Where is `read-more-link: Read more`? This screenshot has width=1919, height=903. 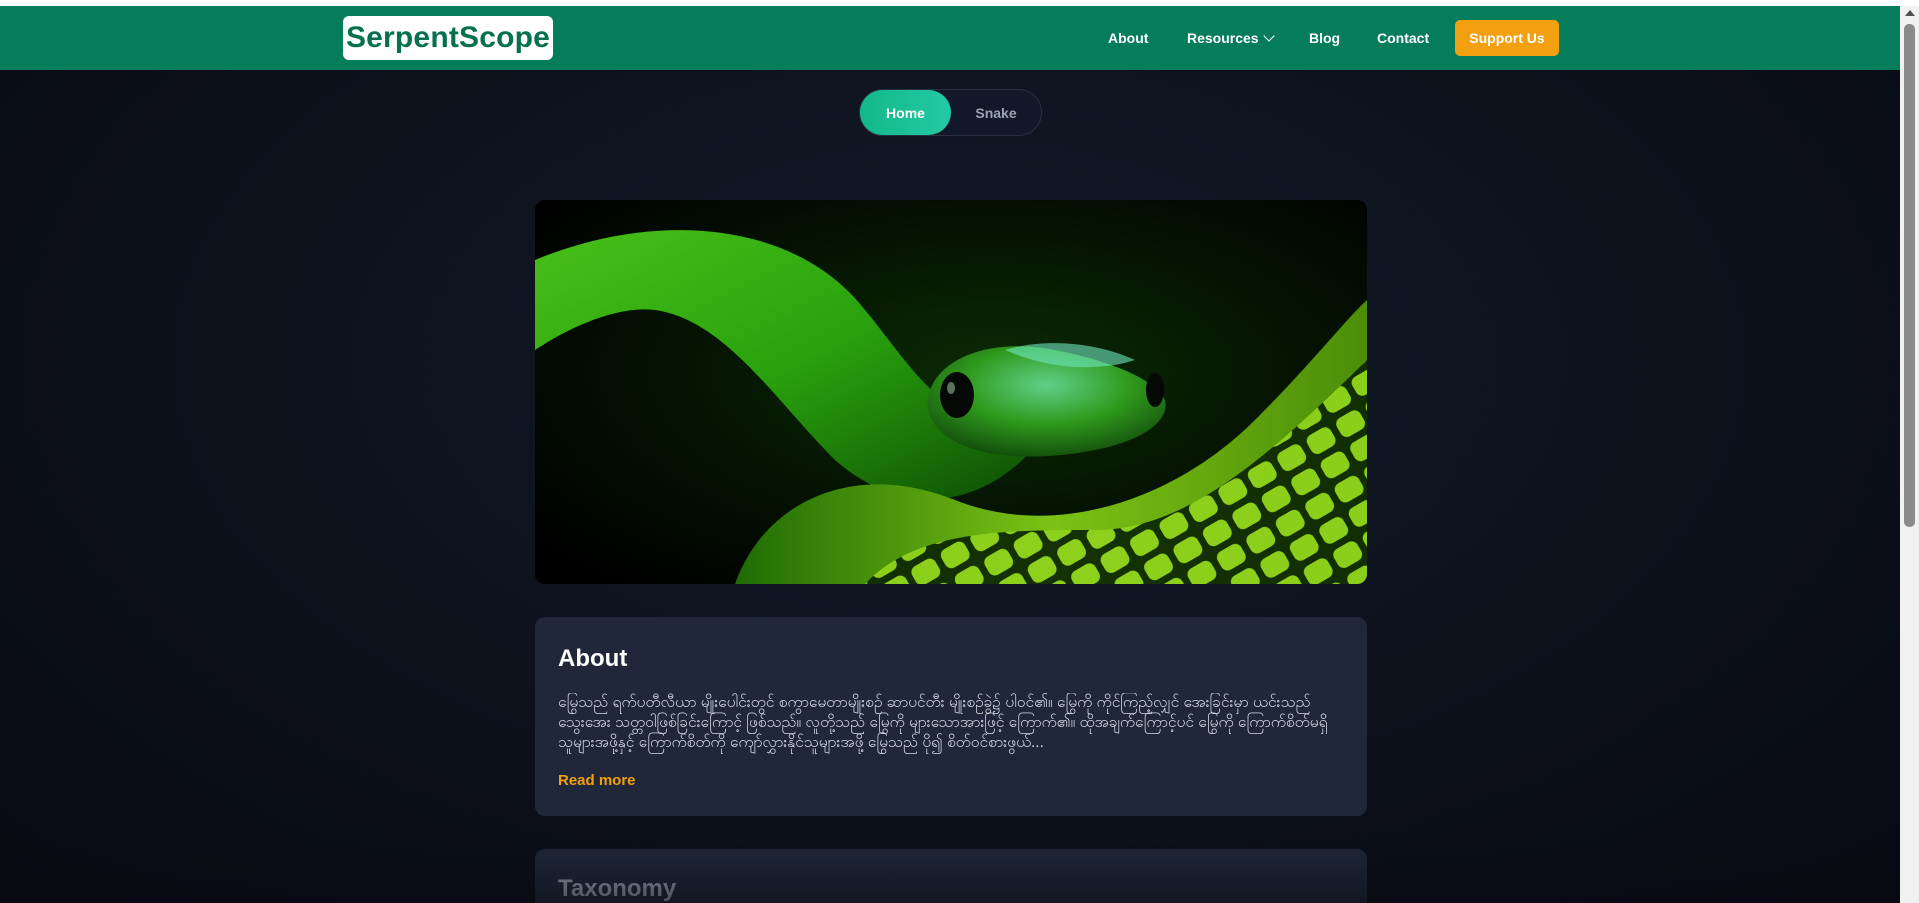 read-more-link: Read more is located at coordinates (597, 780).